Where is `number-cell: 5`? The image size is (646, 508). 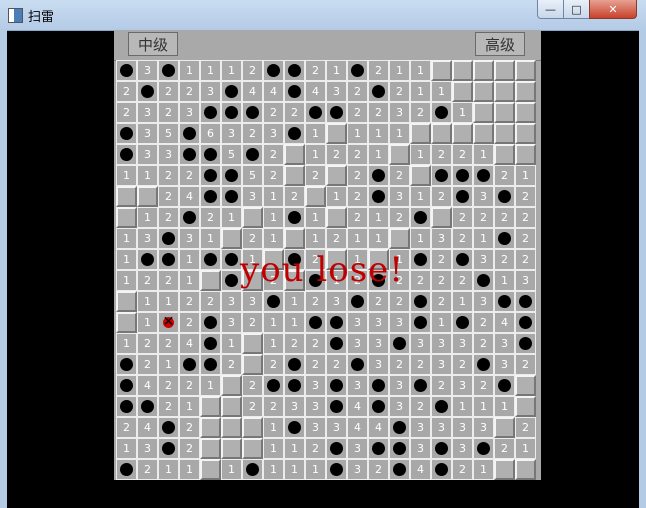
number-cell: 5 is located at coordinates (252, 175).